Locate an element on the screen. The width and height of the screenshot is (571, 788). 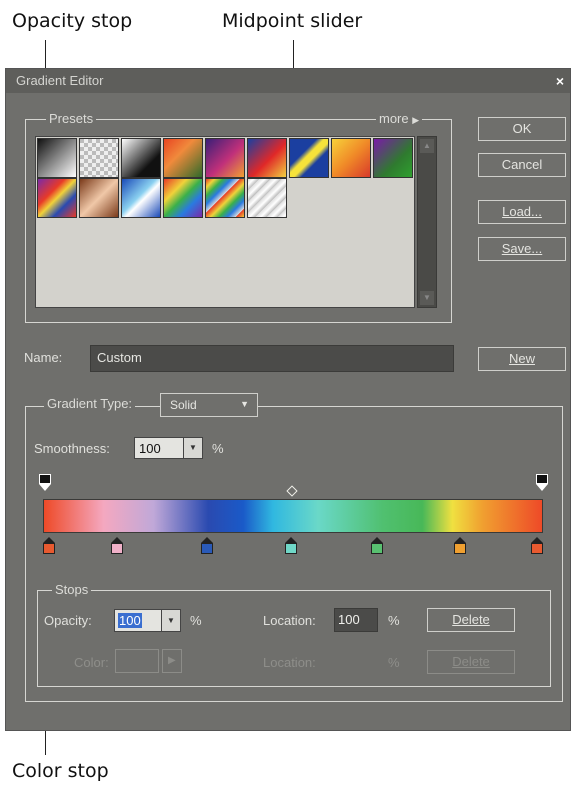
smoothness-field: 100 is located at coordinates (159, 448).